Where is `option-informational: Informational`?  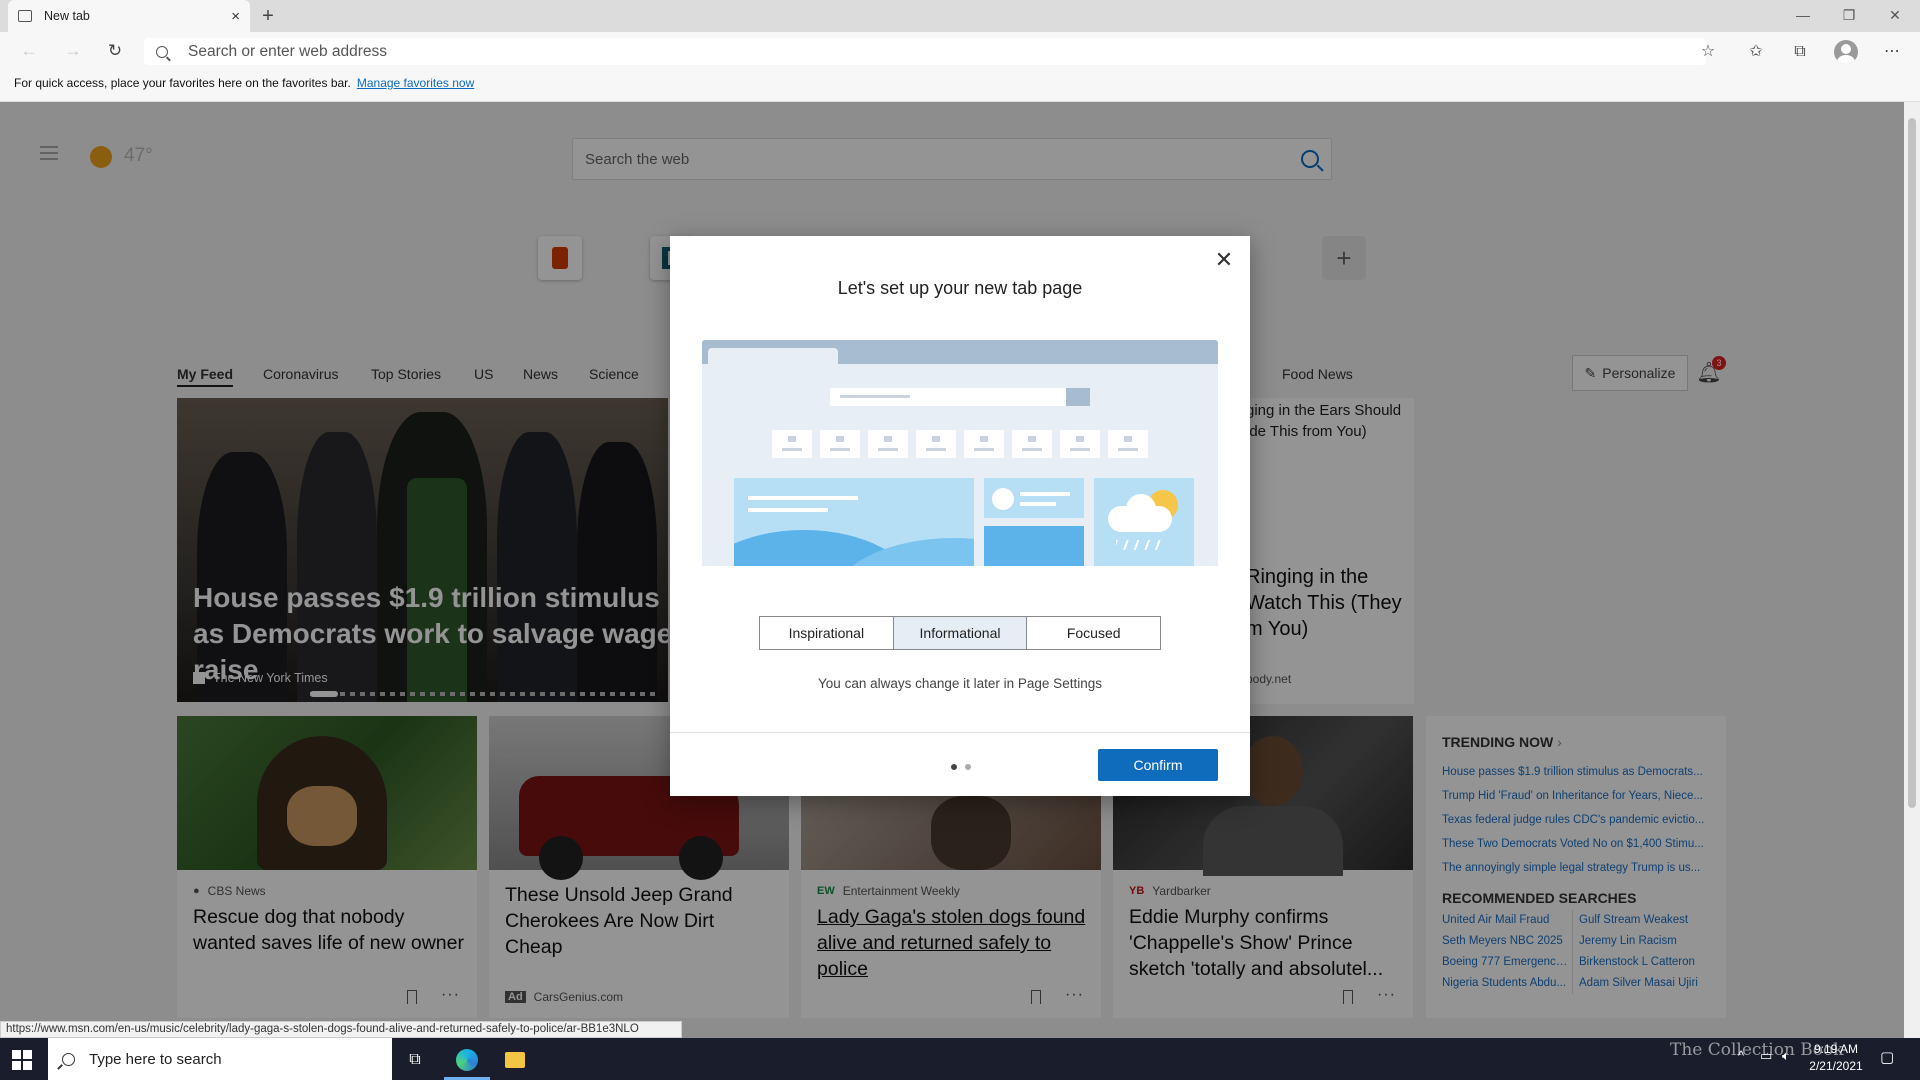 option-informational: Informational is located at coordinates (959, 633).